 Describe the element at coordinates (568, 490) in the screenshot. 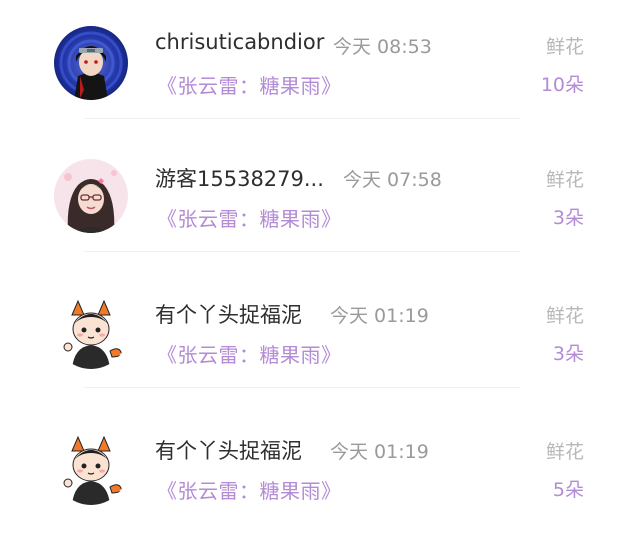

I see `gift-count: 5朵` at that location.